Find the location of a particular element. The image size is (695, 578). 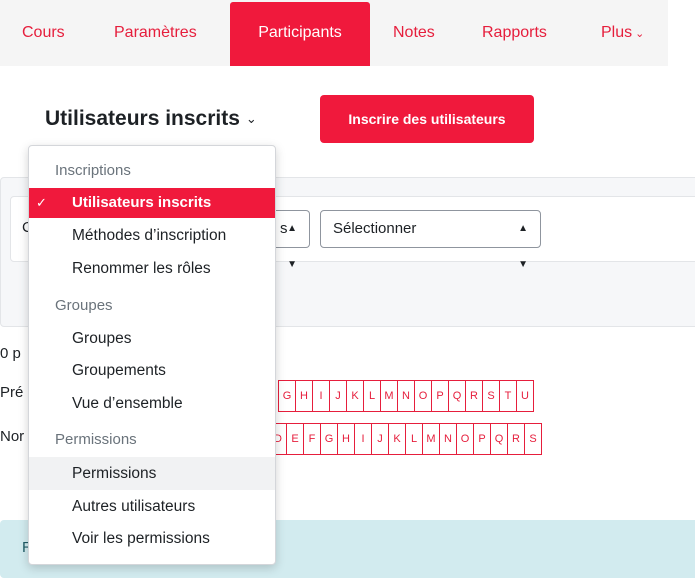

lastname-initial-k: K is located at coordinates (397, 439).